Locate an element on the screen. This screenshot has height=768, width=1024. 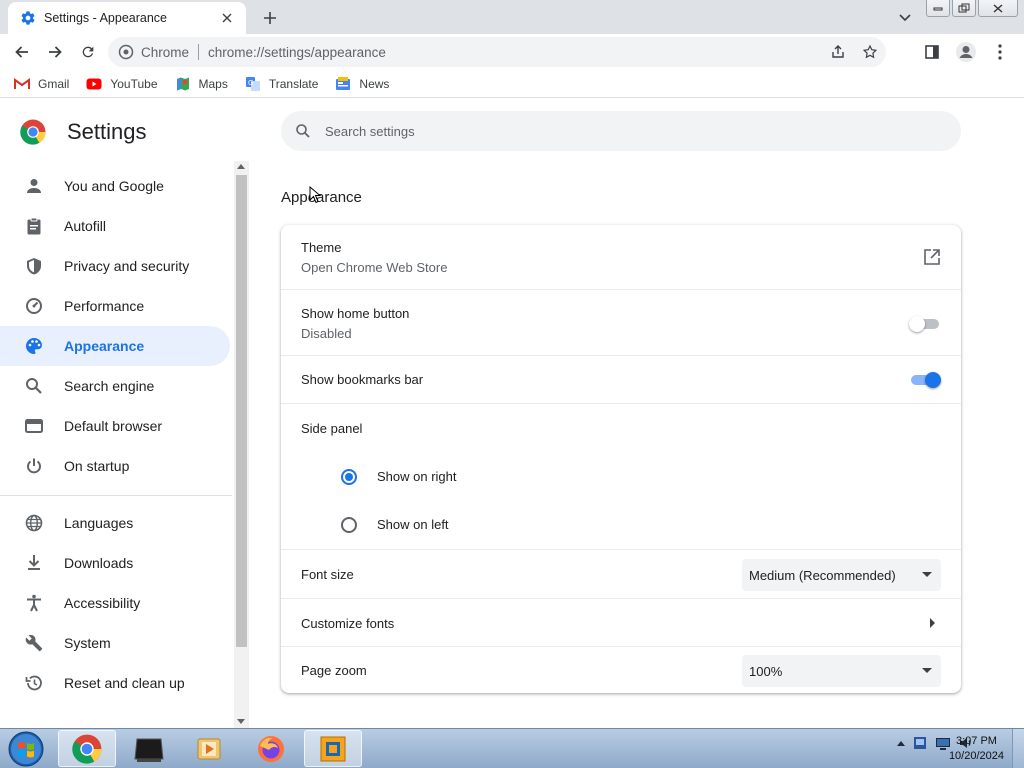
sidebar-item-accessibility: Accessibility is located at coordinates (115, 603).